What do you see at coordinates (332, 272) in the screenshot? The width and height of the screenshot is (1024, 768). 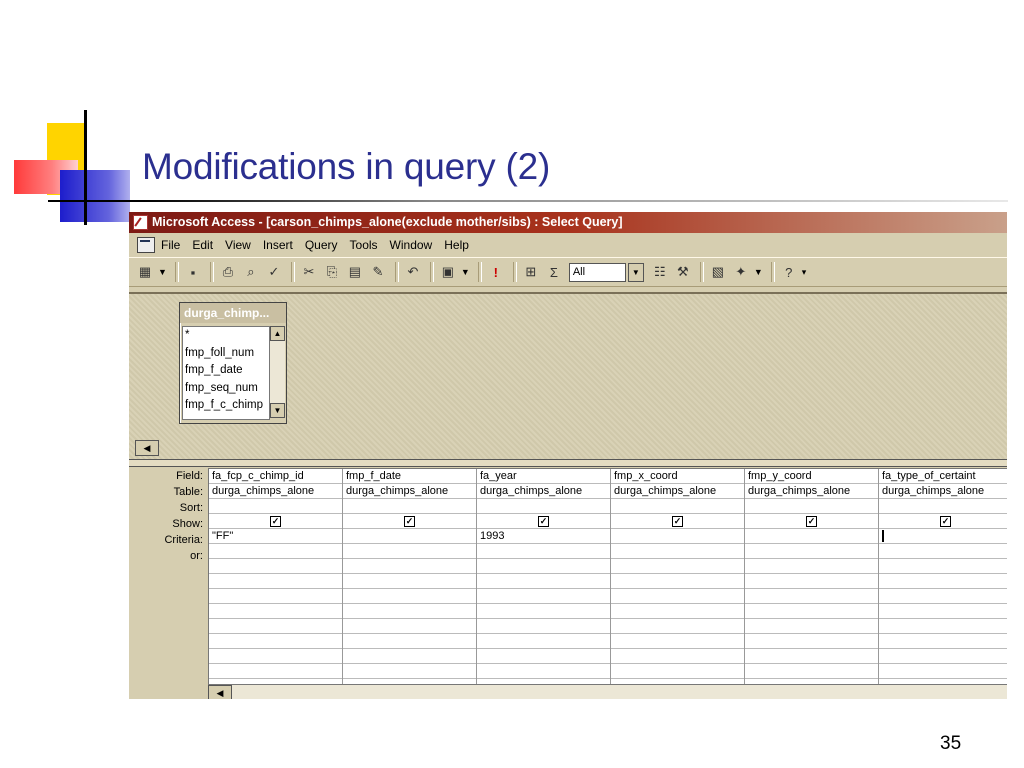 I see `copy-icon: ⎘` at bounding box center [332, 272].